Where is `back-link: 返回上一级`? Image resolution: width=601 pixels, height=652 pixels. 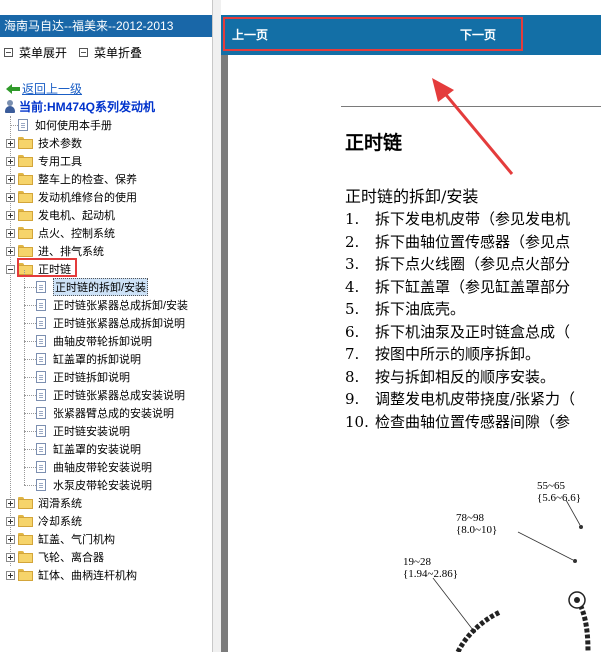 back-link: 返回上一级 is located at coordinates (44, 88).